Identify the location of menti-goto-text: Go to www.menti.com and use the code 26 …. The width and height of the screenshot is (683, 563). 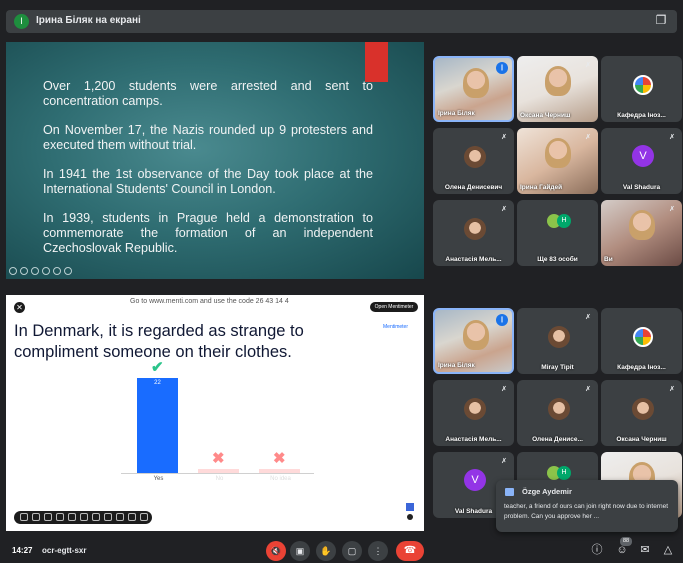
(209, 301).